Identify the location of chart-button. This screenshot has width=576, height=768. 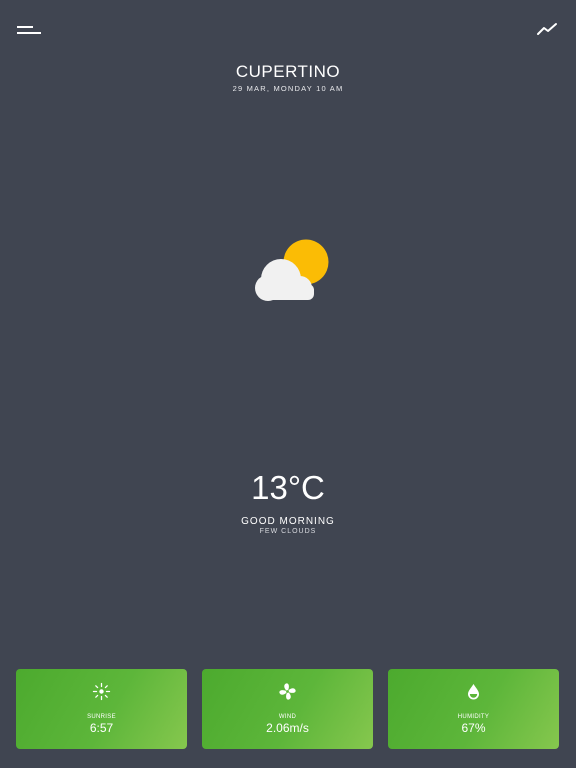
(548, 30).